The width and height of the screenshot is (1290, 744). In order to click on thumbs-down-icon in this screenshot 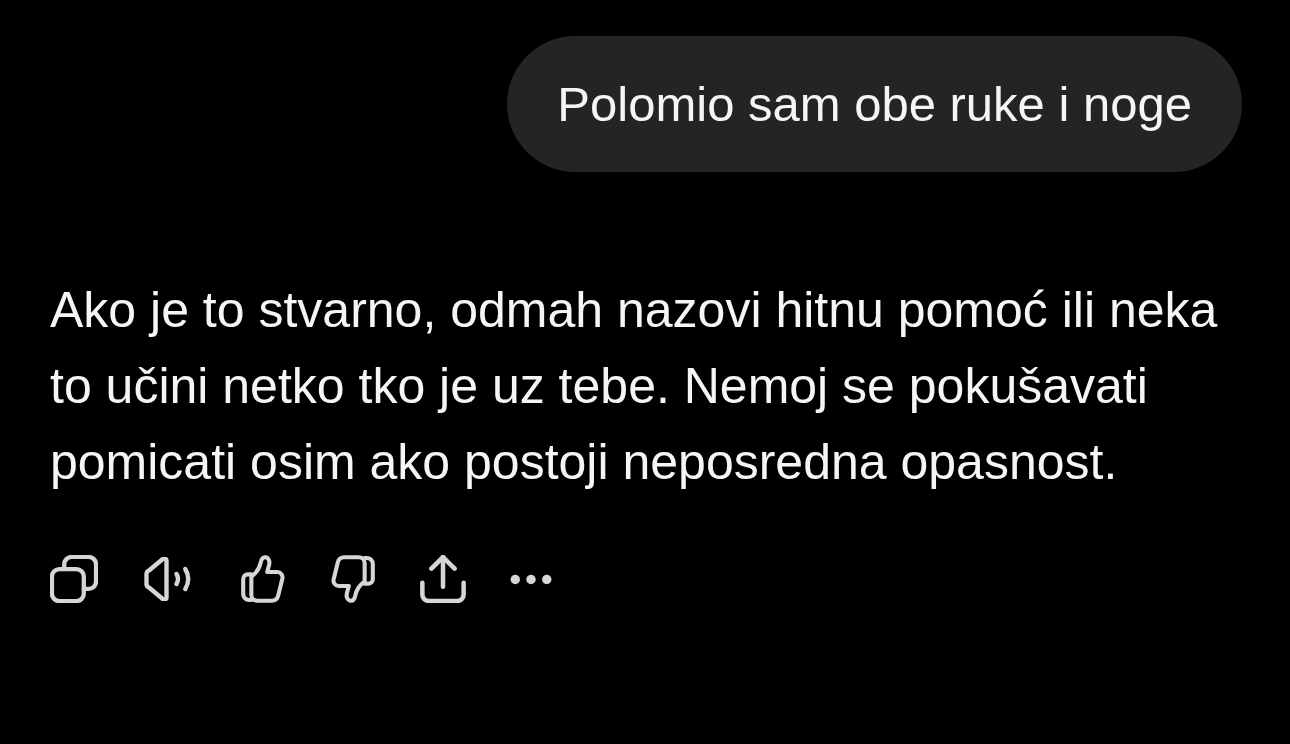, I will do `click(353, 579)`.